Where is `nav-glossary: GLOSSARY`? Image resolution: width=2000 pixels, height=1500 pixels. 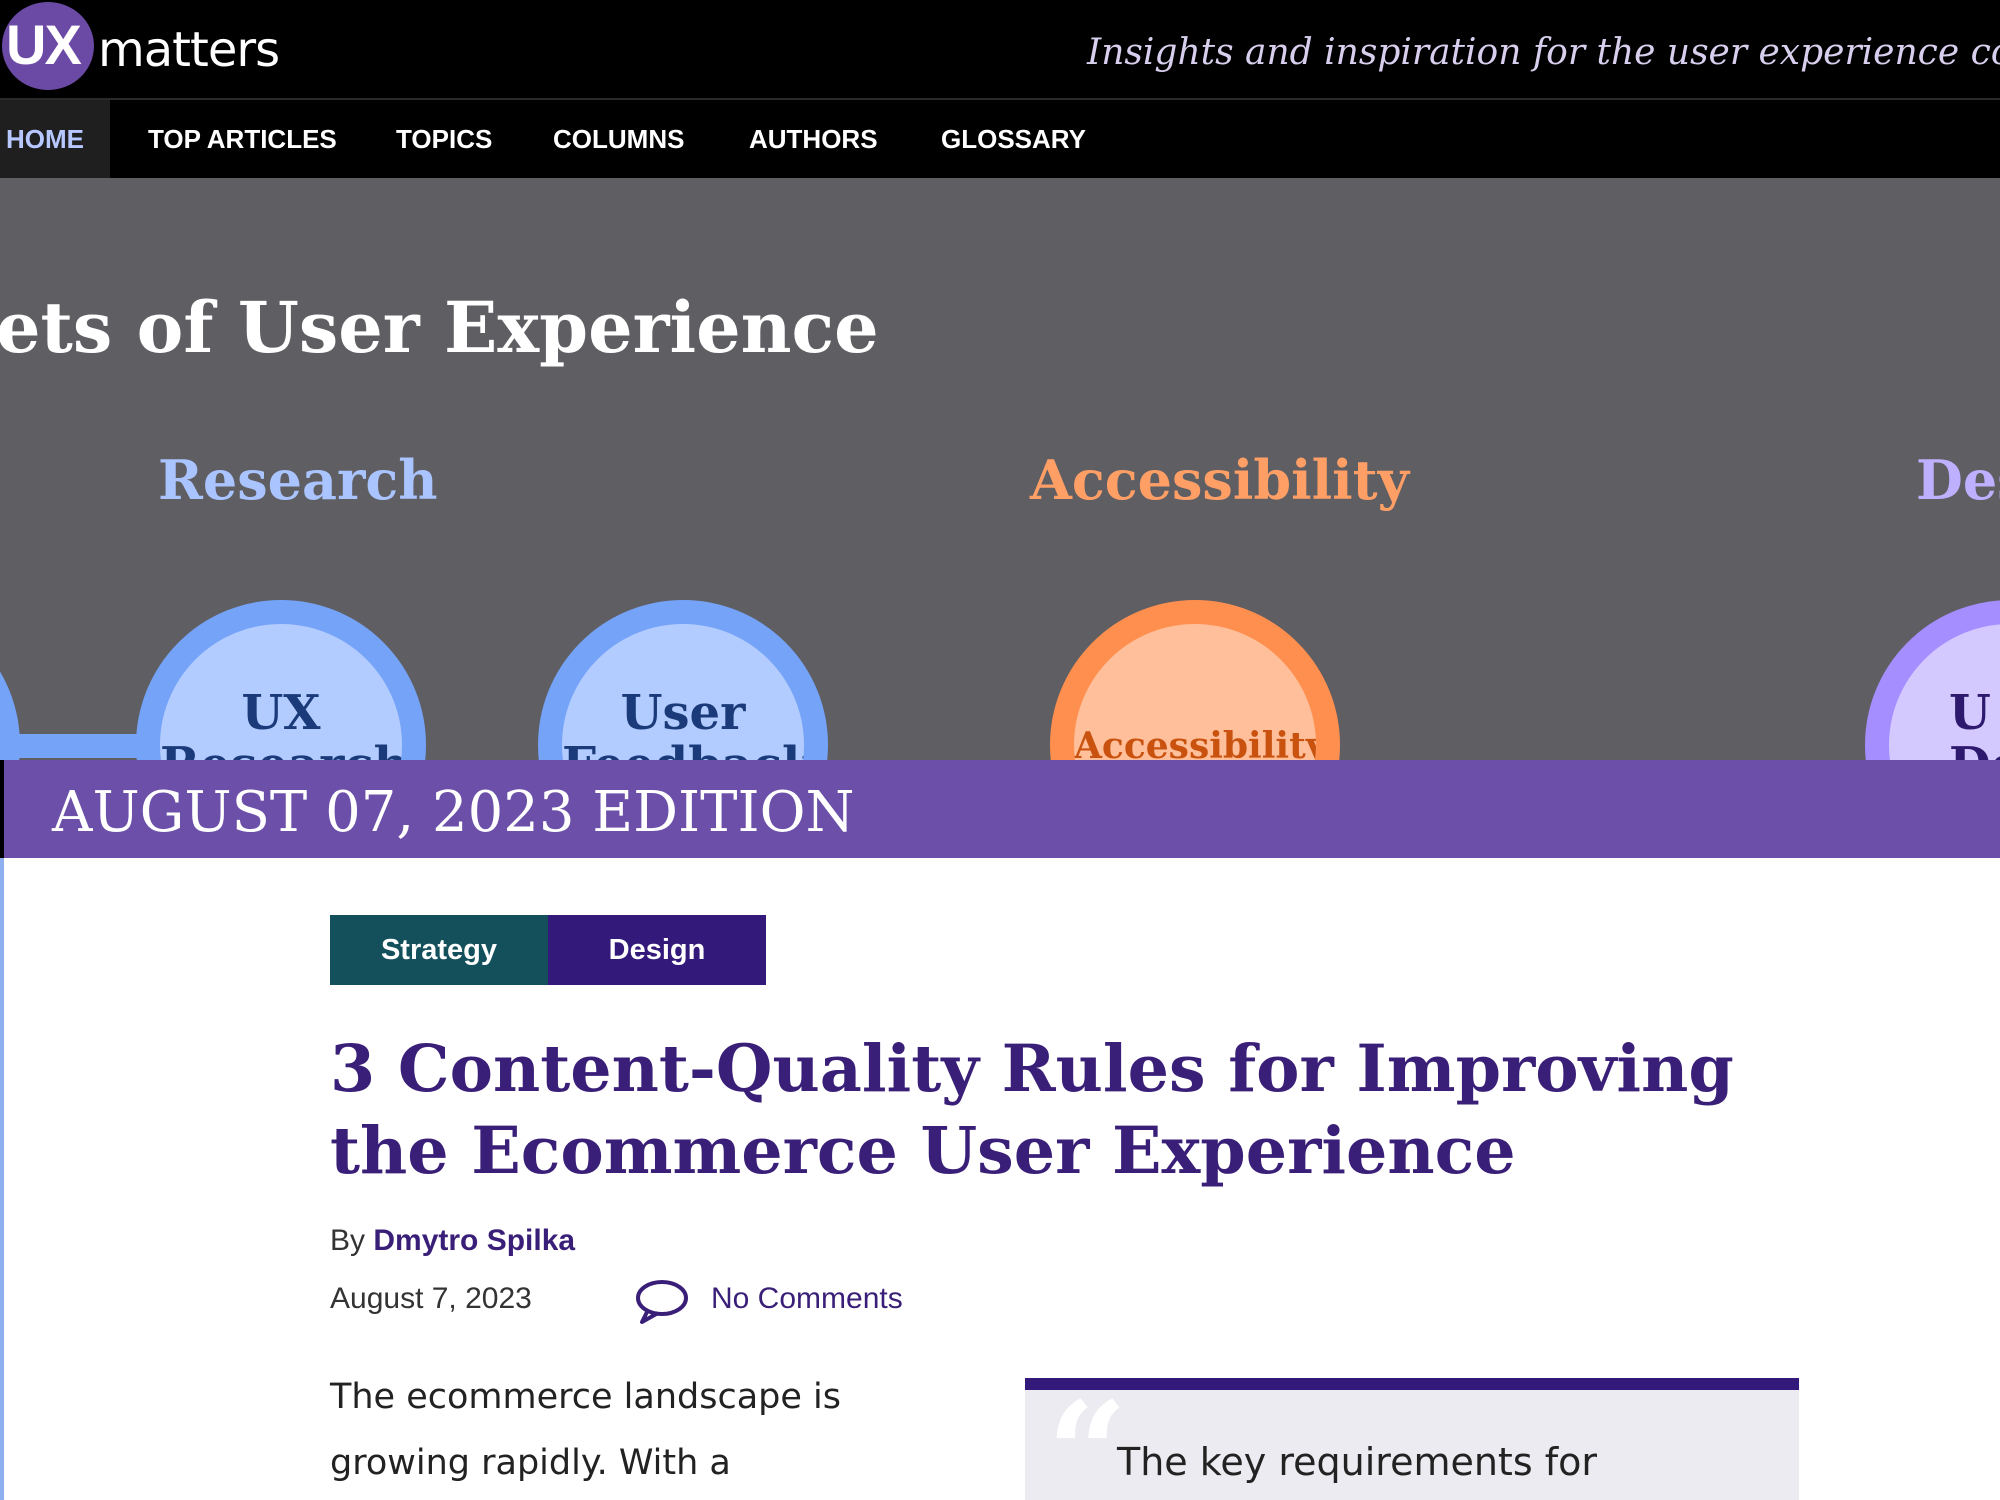
nav-glossary: GLOSSARY is located at coordinates (1013, 139).